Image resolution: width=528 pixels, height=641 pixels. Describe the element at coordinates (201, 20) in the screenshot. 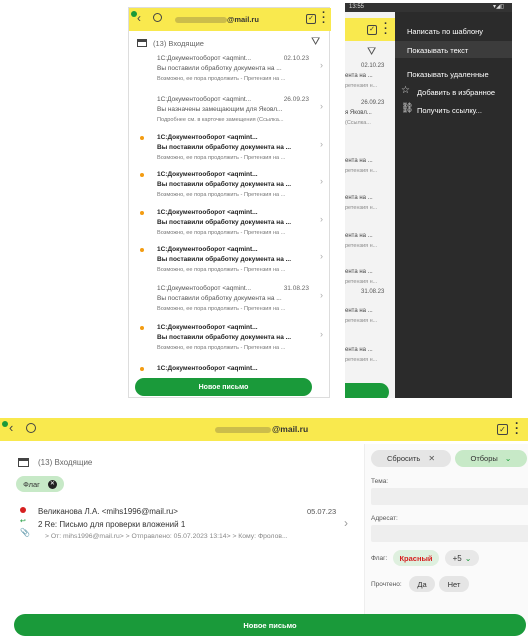

I see `account-blur` at that location.